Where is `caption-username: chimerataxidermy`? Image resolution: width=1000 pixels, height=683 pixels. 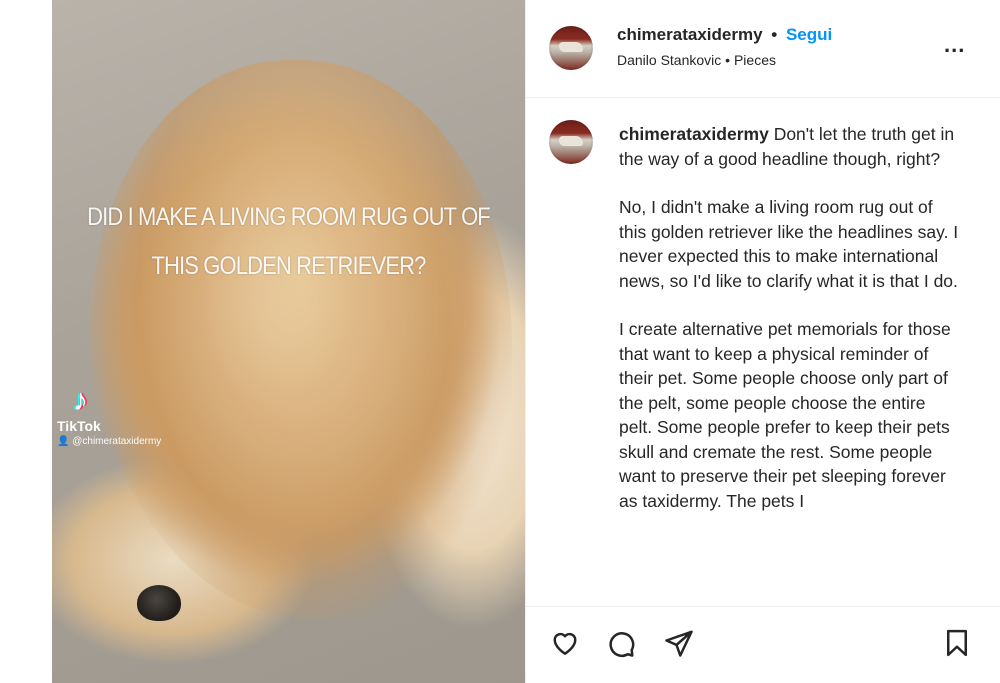
caption-username: chimerataxidermy is located at coordinates (694, 134).